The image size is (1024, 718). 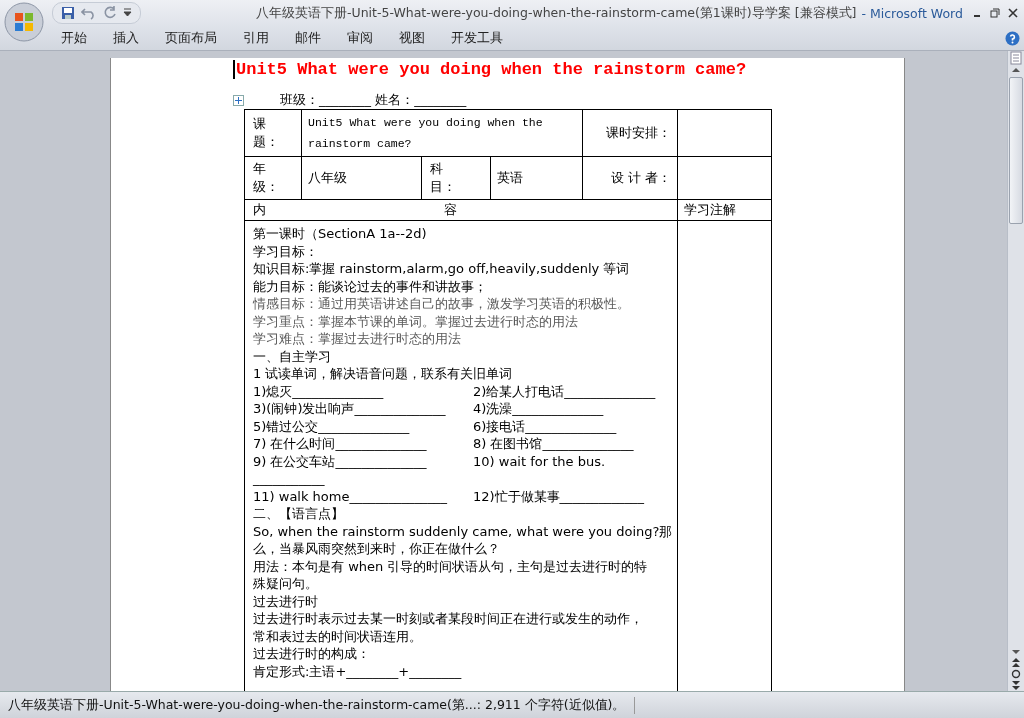 I want to click on column-header: 容, so click(x=450, y=210).